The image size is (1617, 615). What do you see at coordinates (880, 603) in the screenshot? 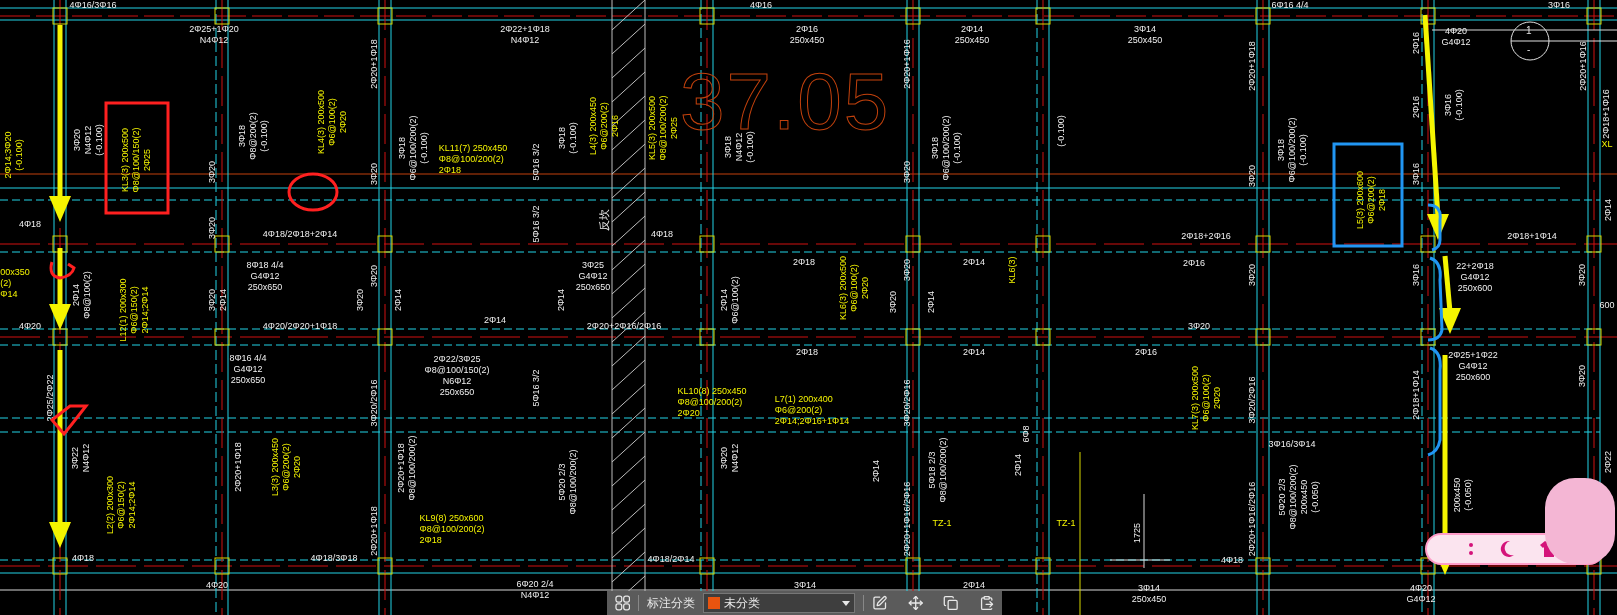
I see `edit-icon` at bounding box center [880, 603].